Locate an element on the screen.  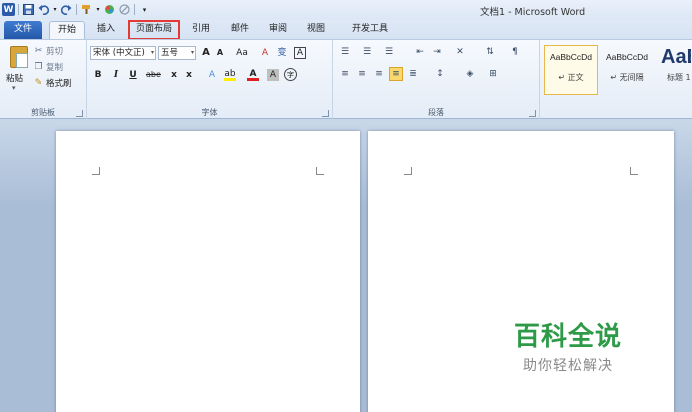
quick-access-toolbar: W ▾ ▾ ▾ is located at coordinates (76, 9).